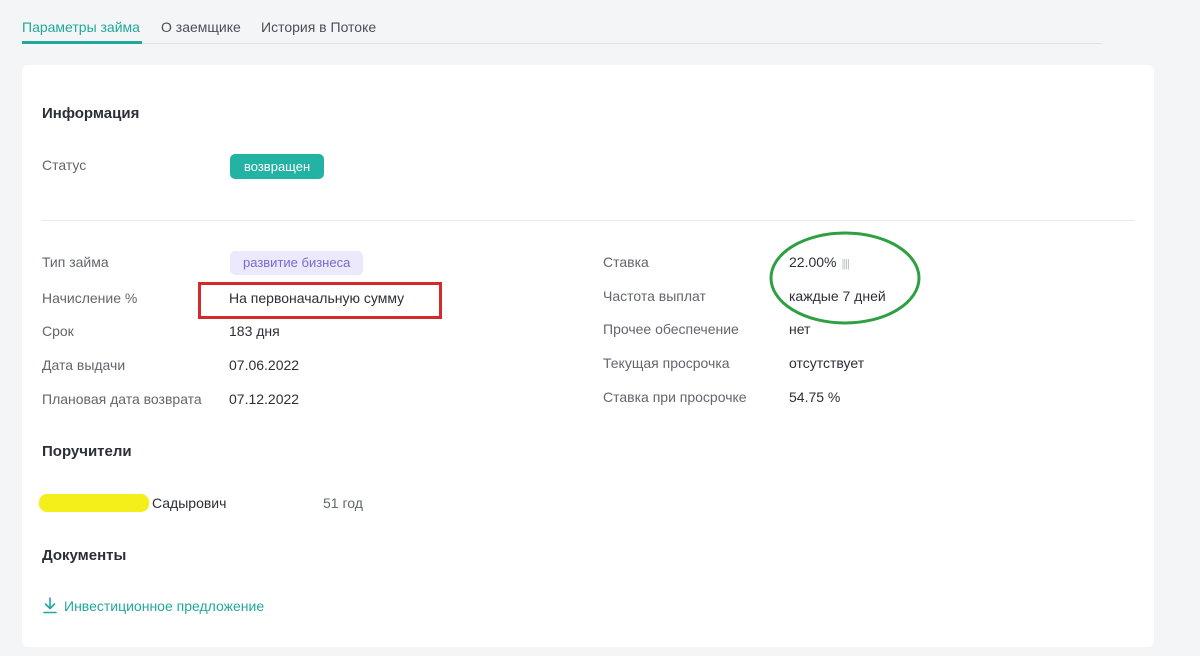  I want to click on payment-frequency-label: Частота выплат, so click(654, 296).